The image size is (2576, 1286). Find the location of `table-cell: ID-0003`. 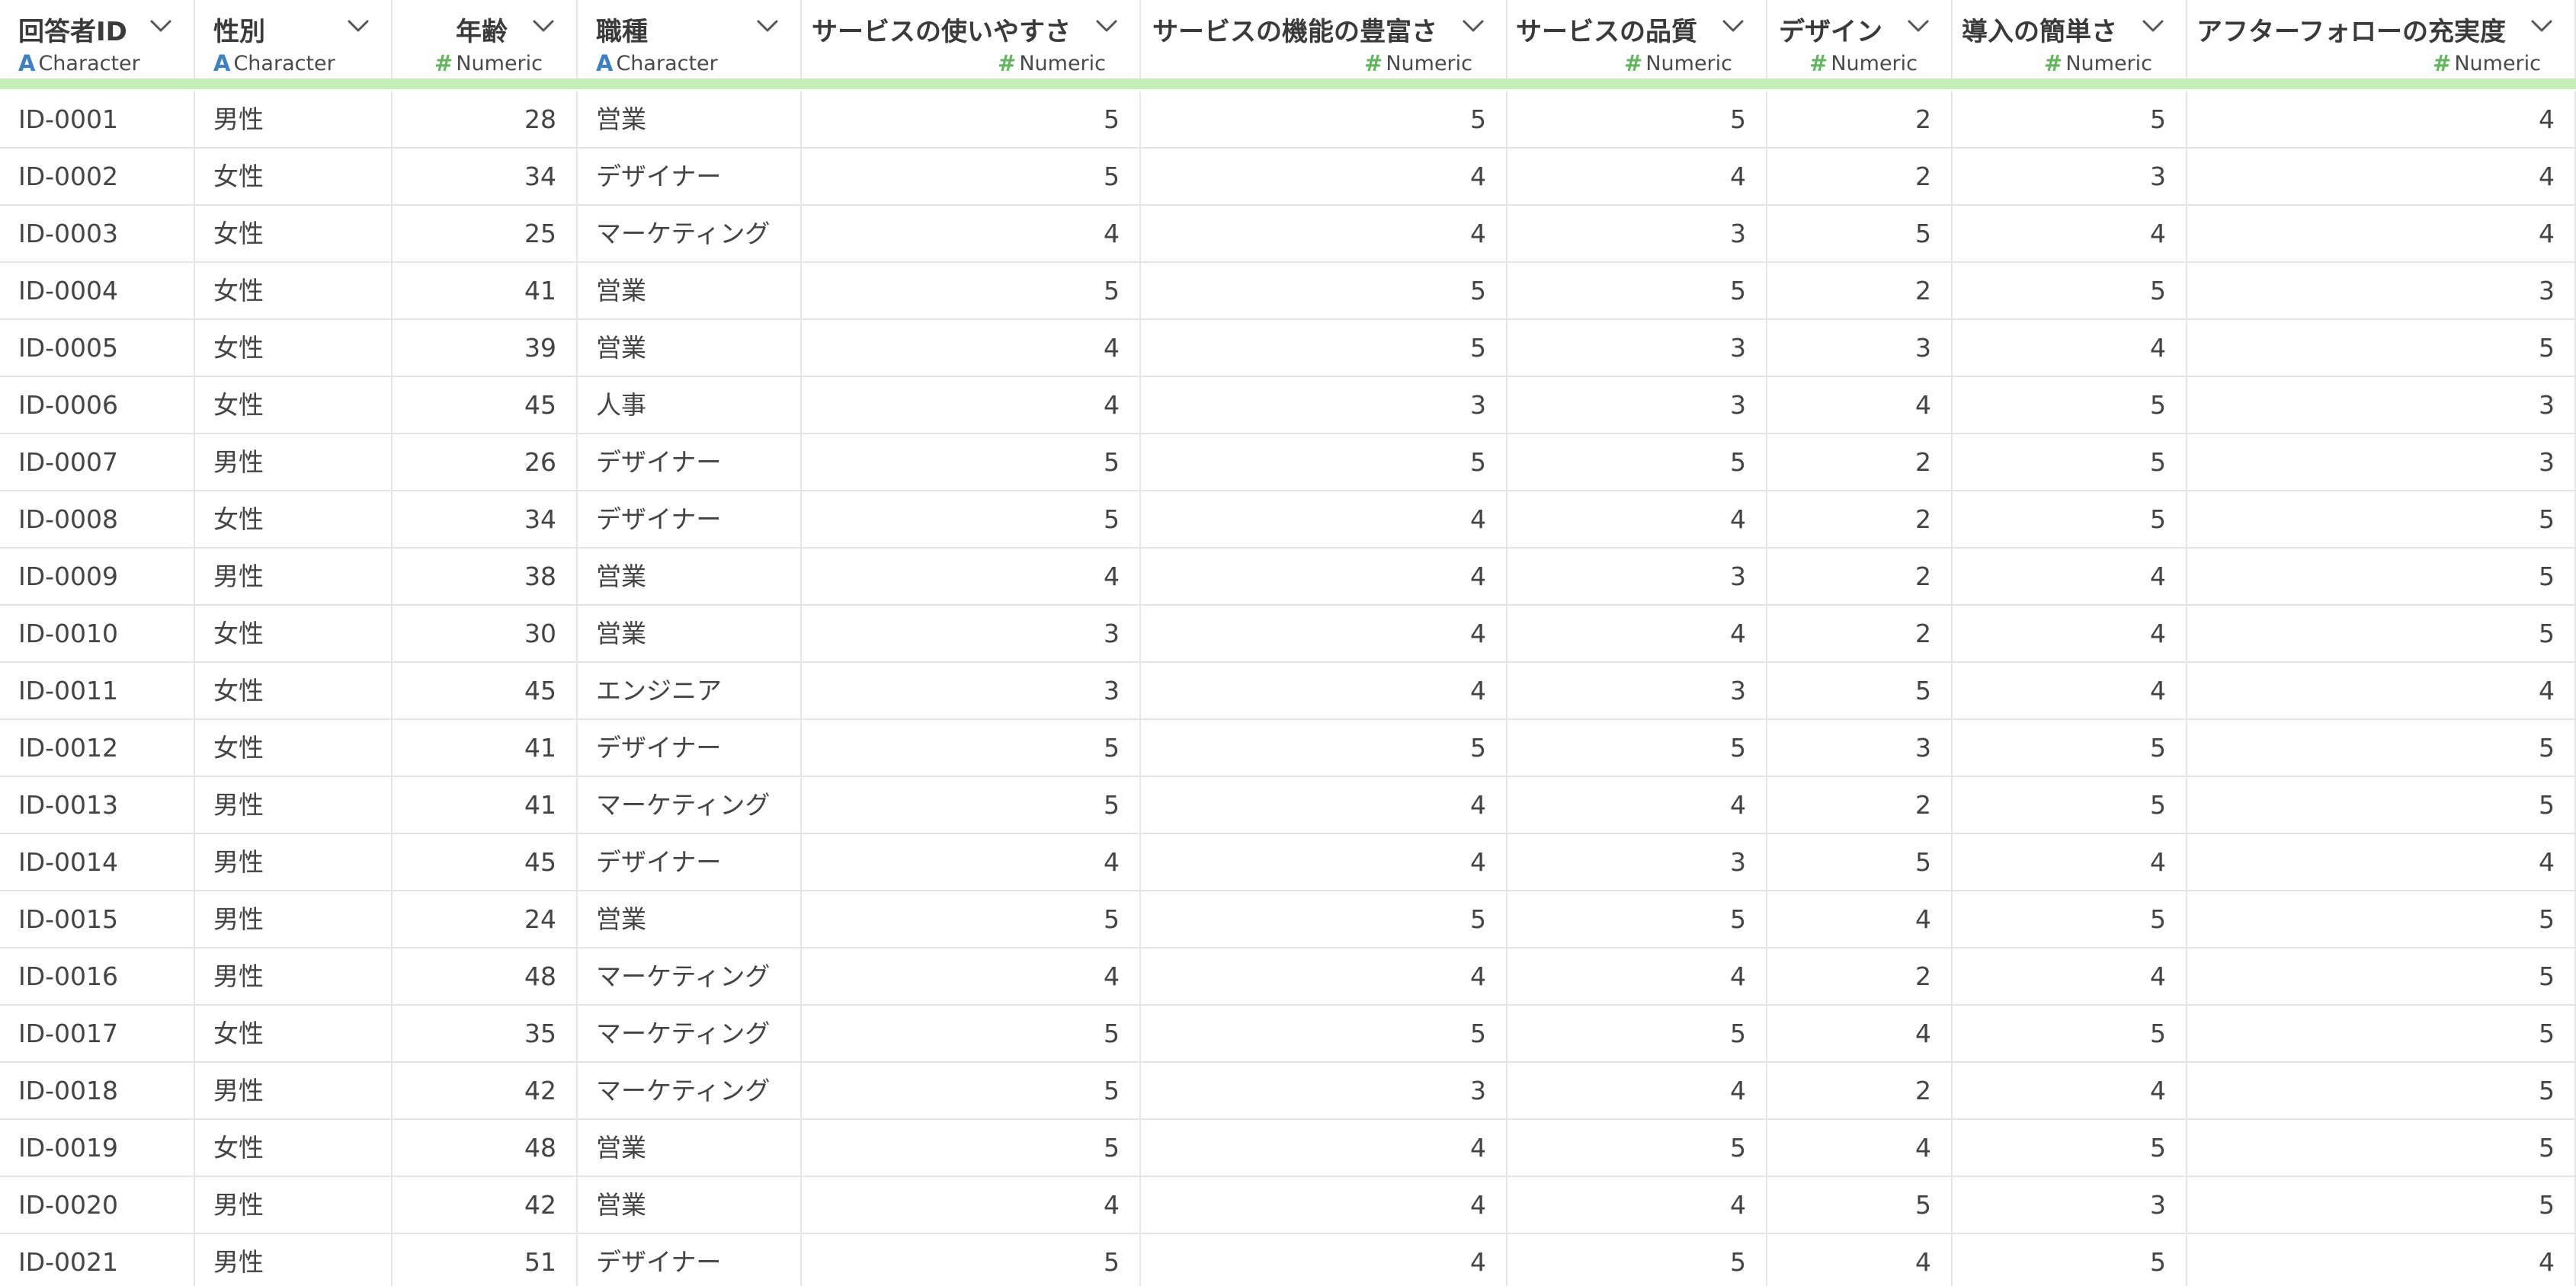

table-cell: ID-0003 is located at coordinates (97, 233).